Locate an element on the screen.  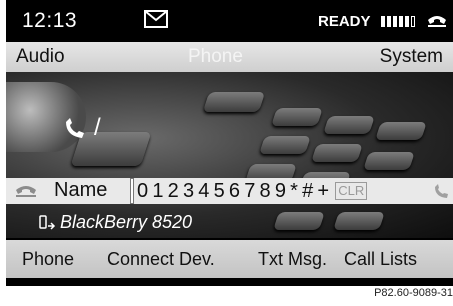
ready-status: READY is located at coordinates (344, 21).